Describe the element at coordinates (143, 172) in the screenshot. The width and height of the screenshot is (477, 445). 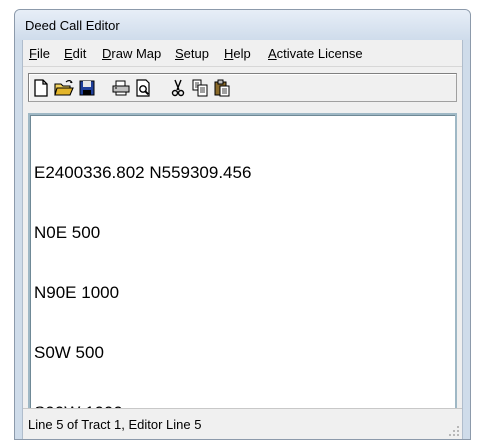
I see `editor-line: E2400336.802 N559309.456` at that location.